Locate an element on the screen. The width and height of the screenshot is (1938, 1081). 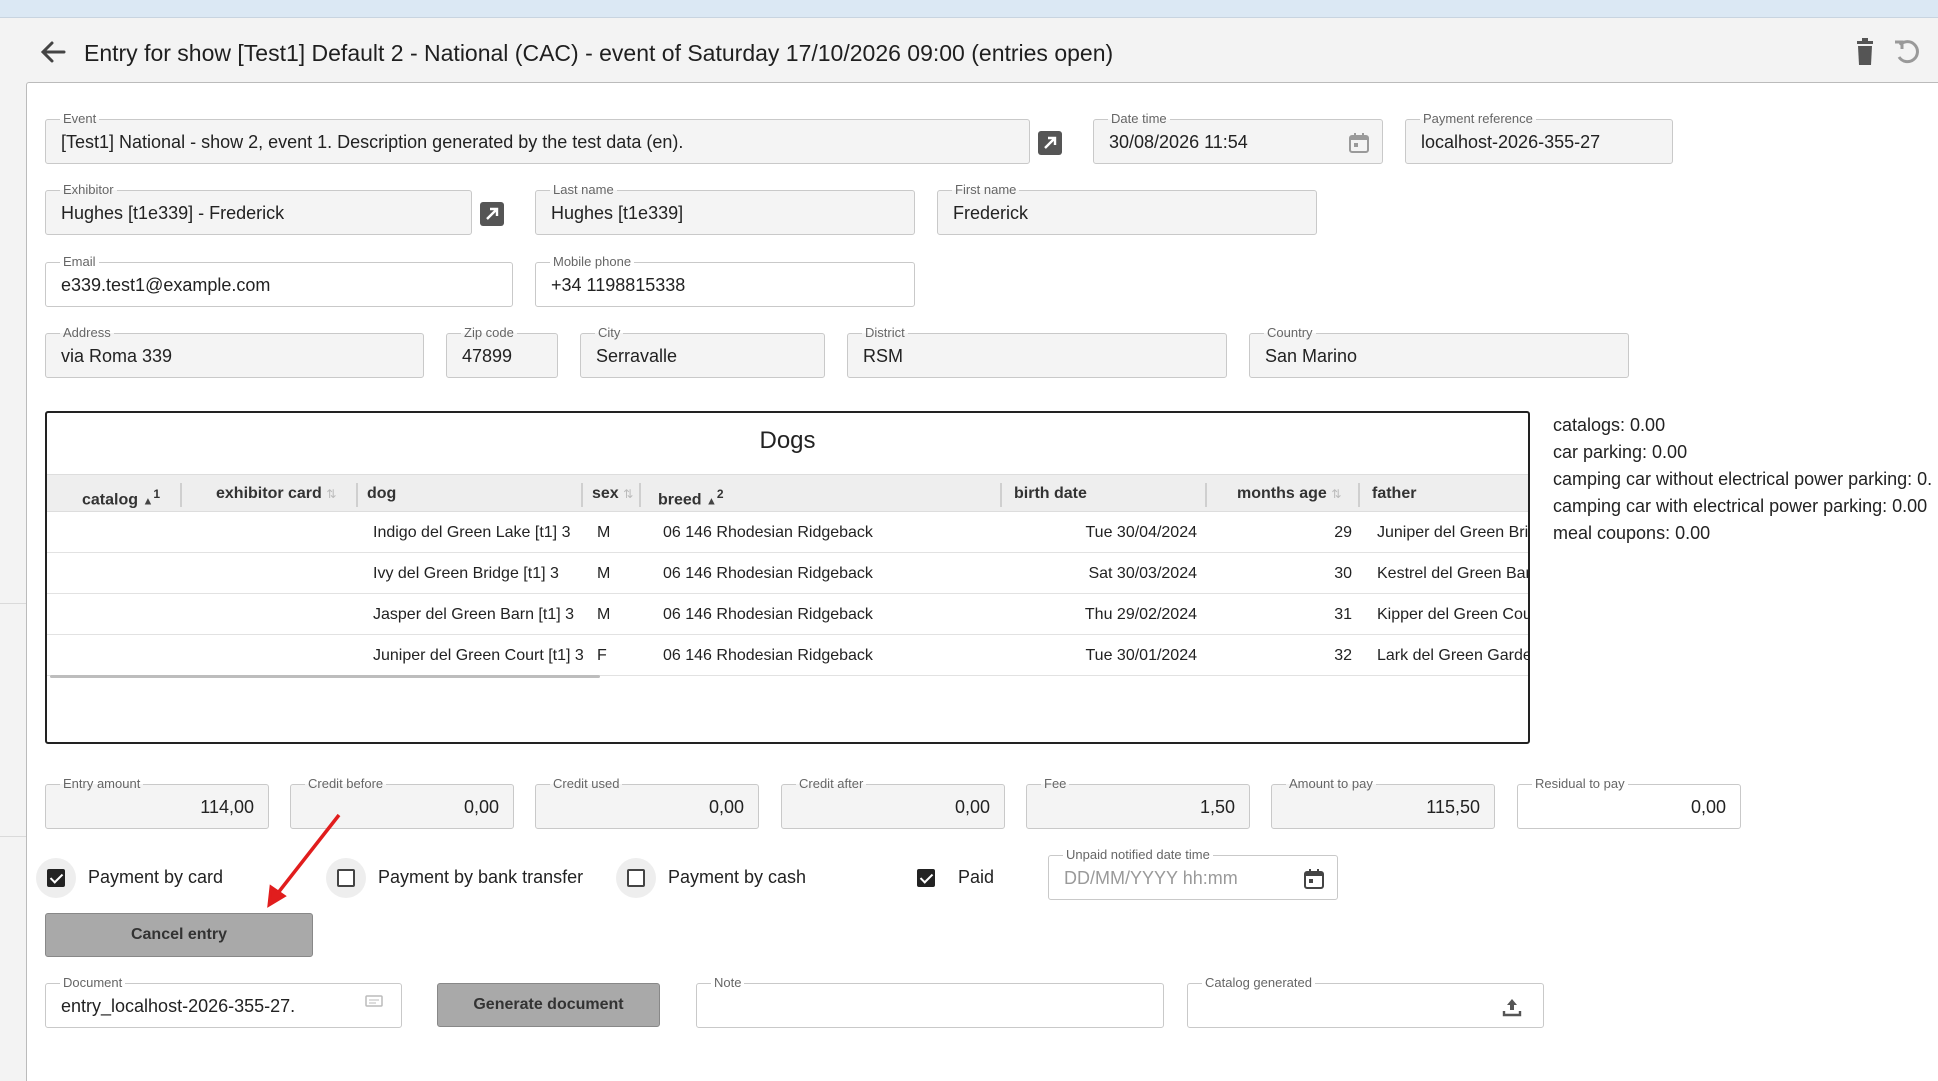
delete-button is located at coordinates (1865, 52).